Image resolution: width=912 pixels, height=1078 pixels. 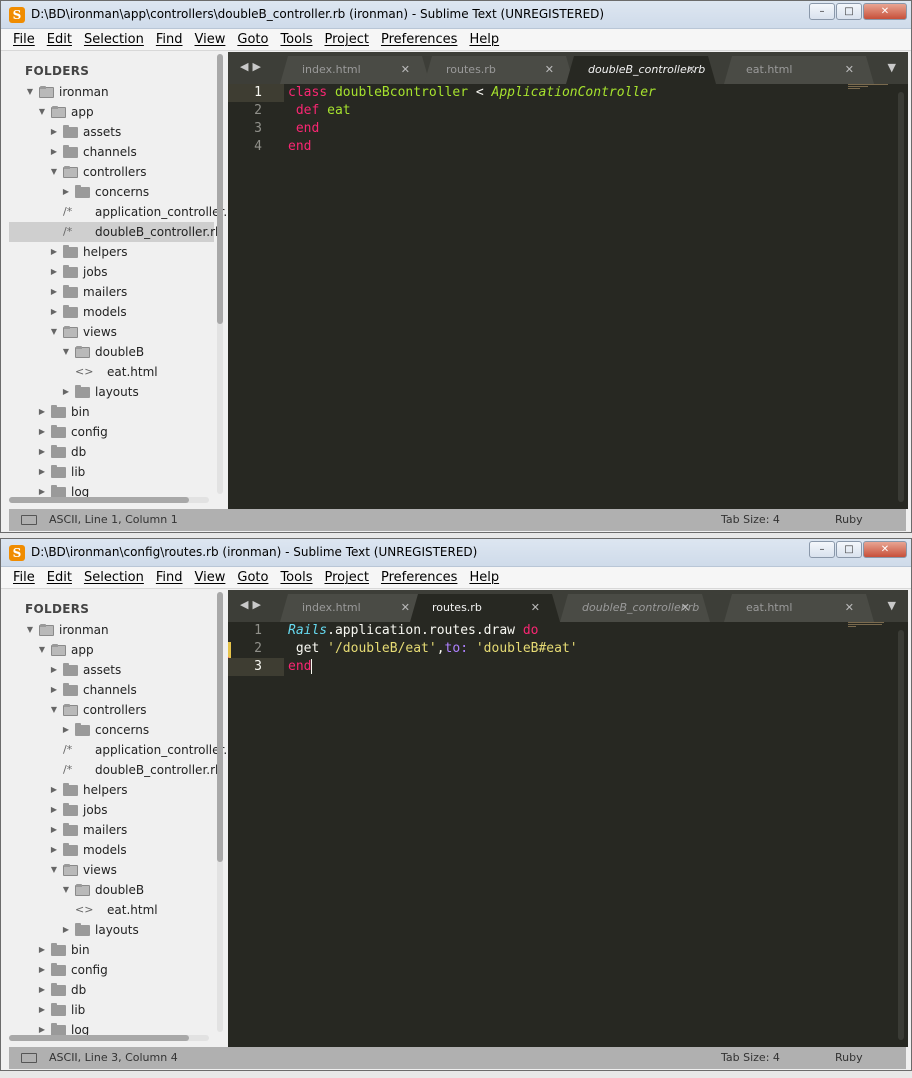 I want to click on tree-folder: ▼ controllers, so click(x=111, y=710).